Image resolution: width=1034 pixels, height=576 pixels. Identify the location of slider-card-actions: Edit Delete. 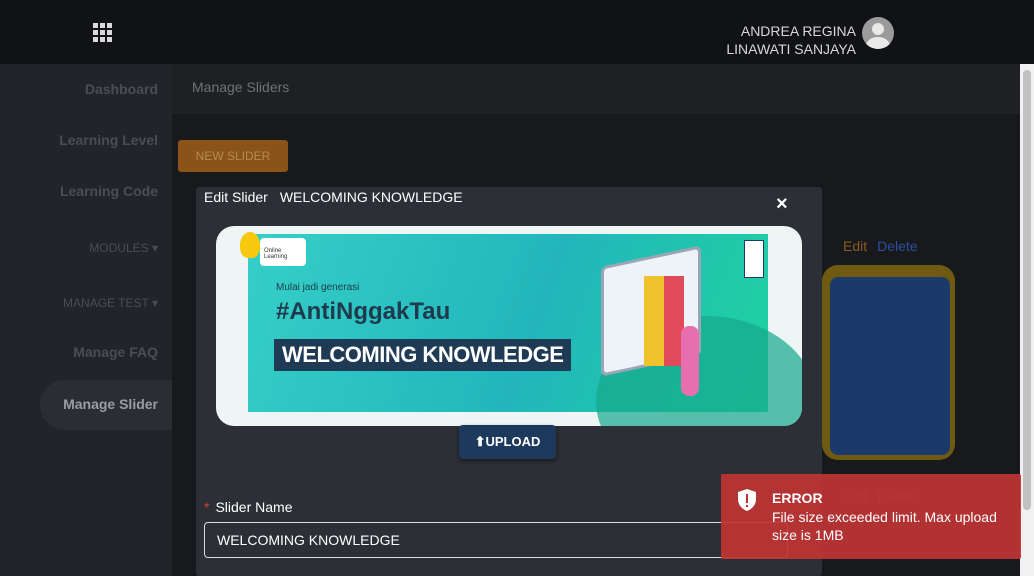
(880, 246).